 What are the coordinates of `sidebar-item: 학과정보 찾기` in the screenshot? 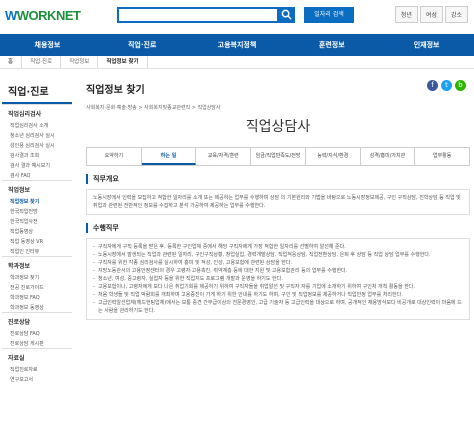 It's located at (37, 277).